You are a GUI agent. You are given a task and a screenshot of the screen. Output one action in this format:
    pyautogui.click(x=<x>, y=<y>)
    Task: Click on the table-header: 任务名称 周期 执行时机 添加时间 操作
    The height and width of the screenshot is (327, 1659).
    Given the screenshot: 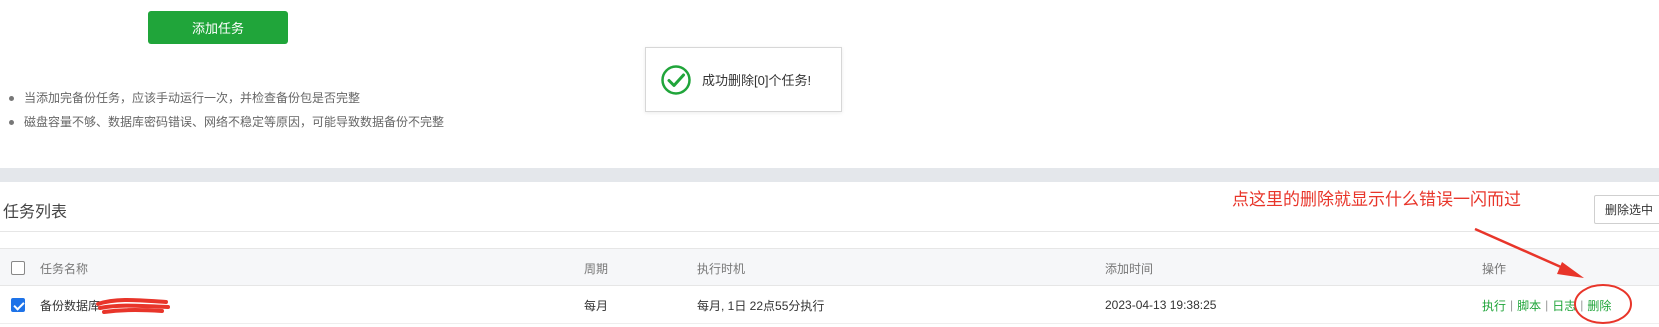 What is the action you would take?
    pyautogui.click(x=829, y=267)
    